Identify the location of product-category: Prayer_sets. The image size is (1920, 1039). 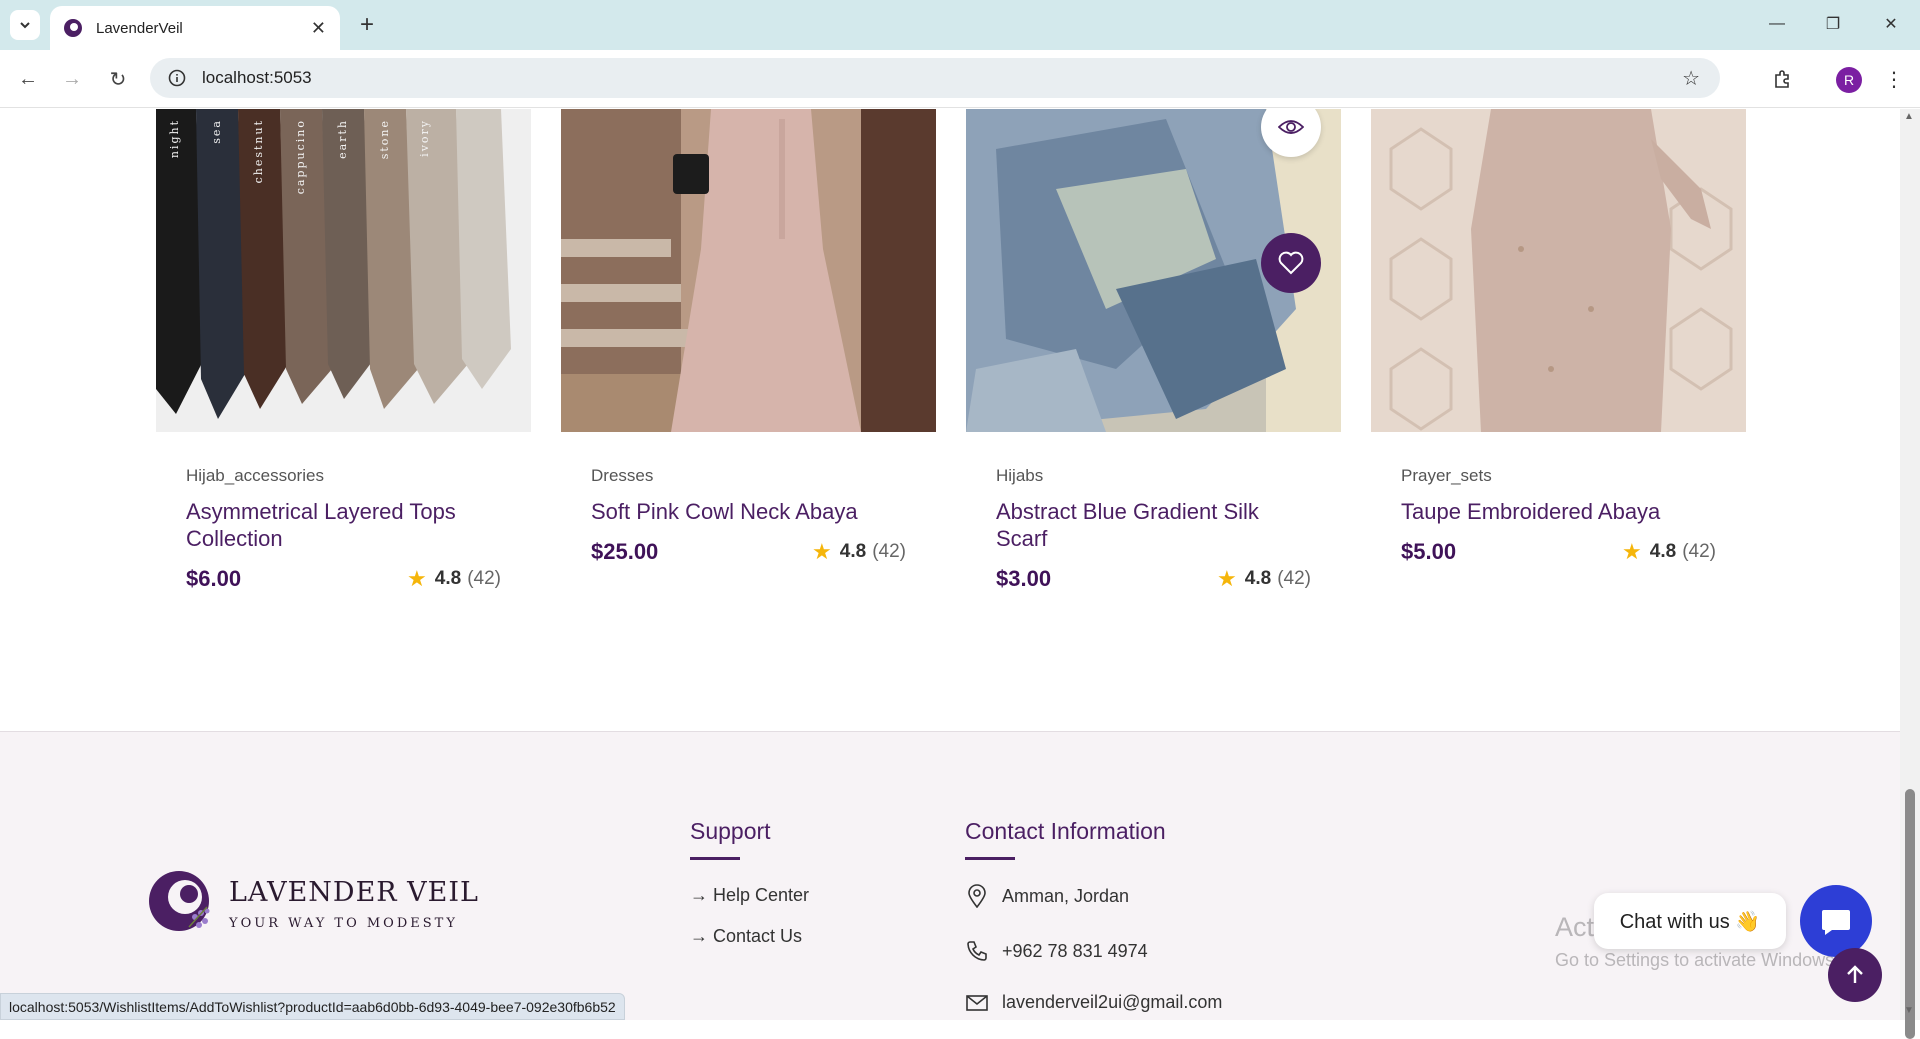
(1446, 475).